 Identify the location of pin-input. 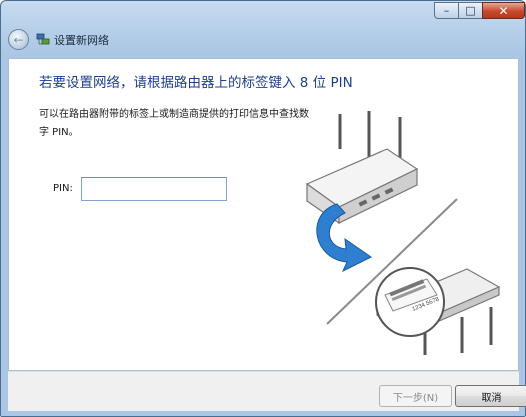
(154, 189).